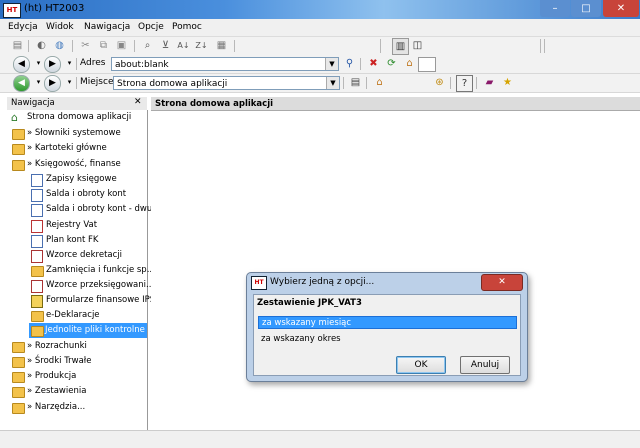 This screenshot has height=448, width=640. Describe the element at coordinates (555, 8) in the screenshot. I see `minimize-button: –` at that location.